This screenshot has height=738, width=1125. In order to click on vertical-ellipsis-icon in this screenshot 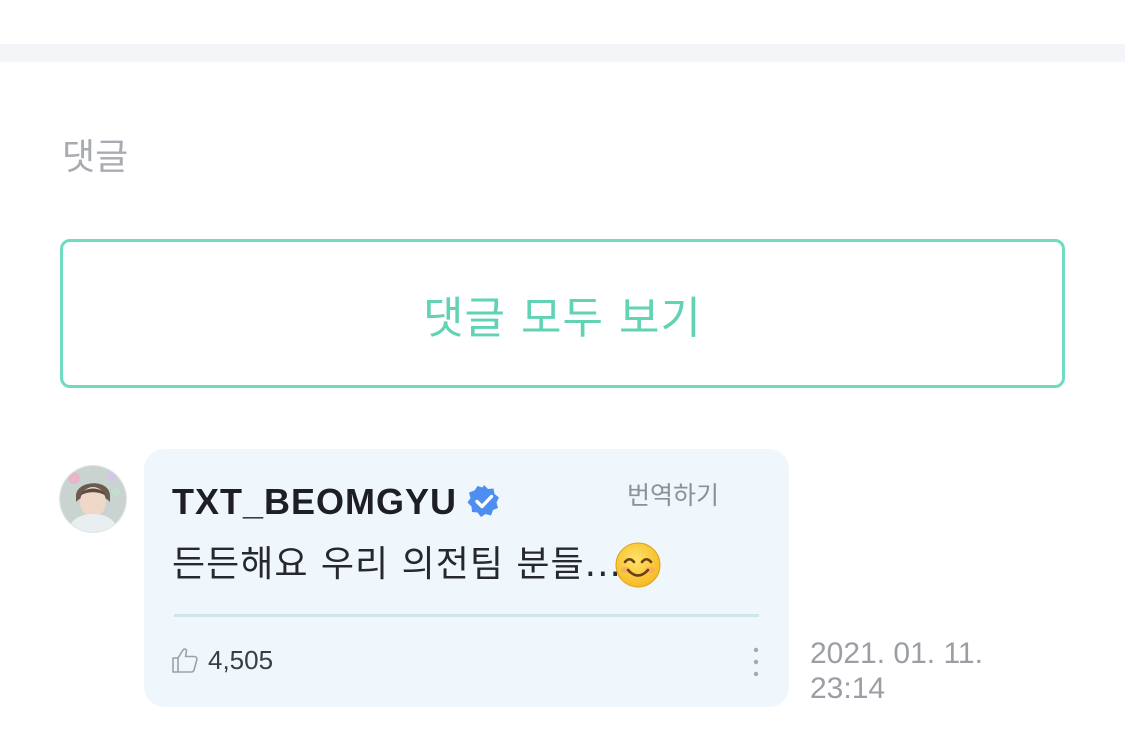, I will do `click(756, 662)`.